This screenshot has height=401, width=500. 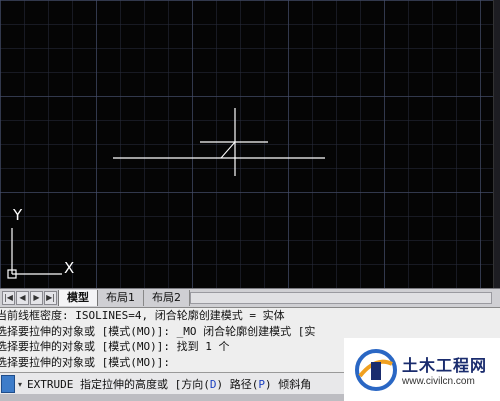 What do you see at coordinates (438, 381) in the screenshot?
I see `watermark-url: www.civilcn.com` at bounding box center [438, 381].